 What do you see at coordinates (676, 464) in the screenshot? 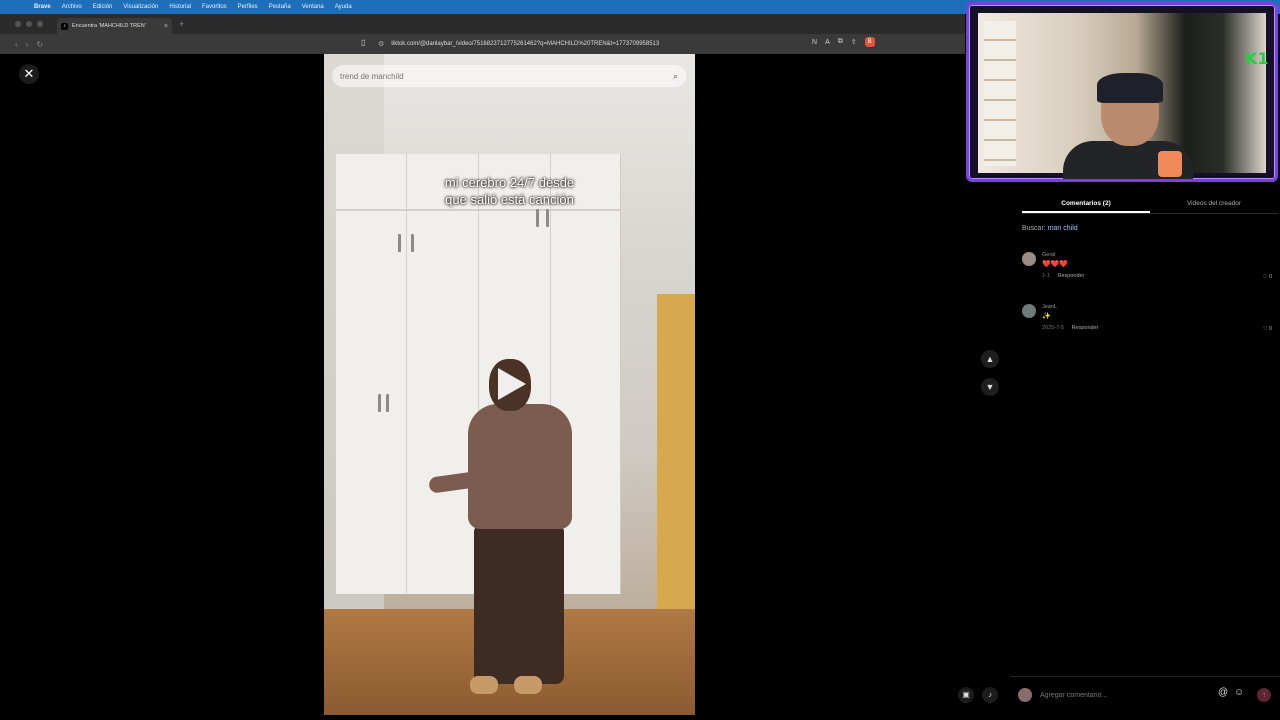
I see `video-doorway` at bounding box center [676, 464].